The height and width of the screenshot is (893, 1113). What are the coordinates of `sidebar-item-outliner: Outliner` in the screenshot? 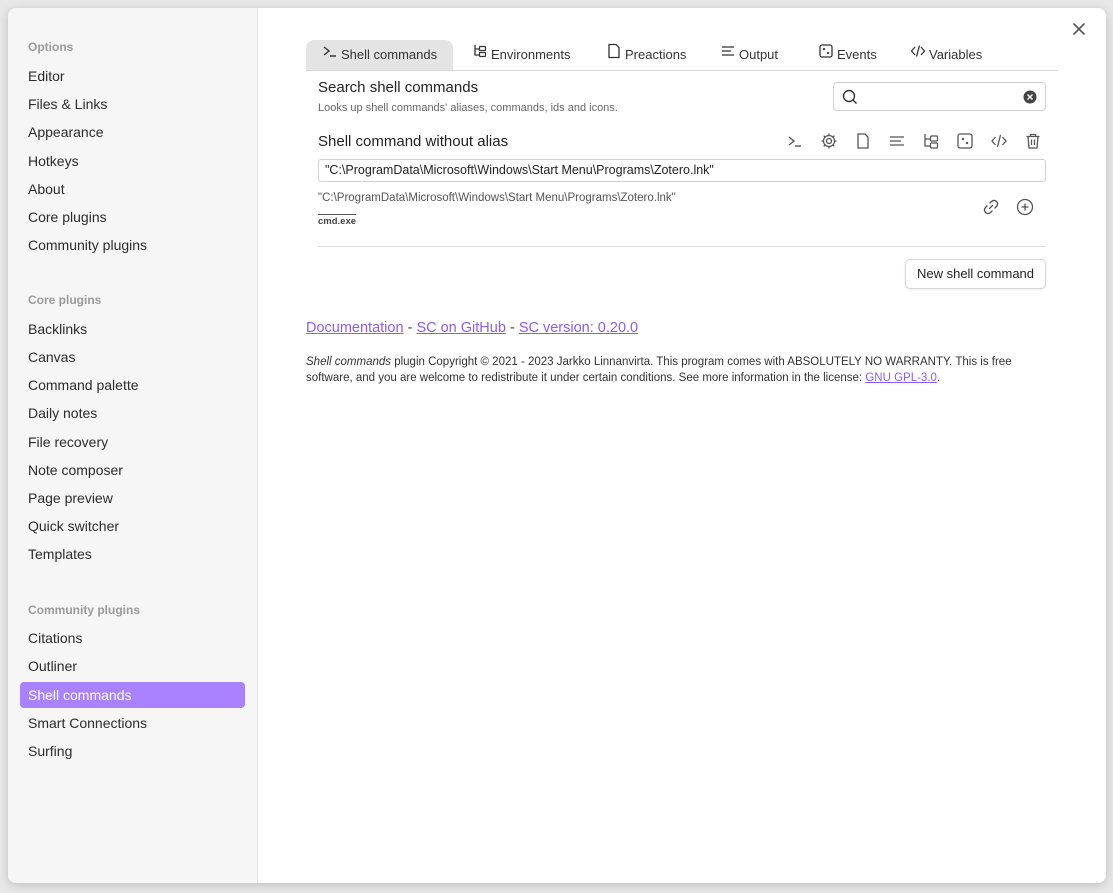 It's located at (132, 666).